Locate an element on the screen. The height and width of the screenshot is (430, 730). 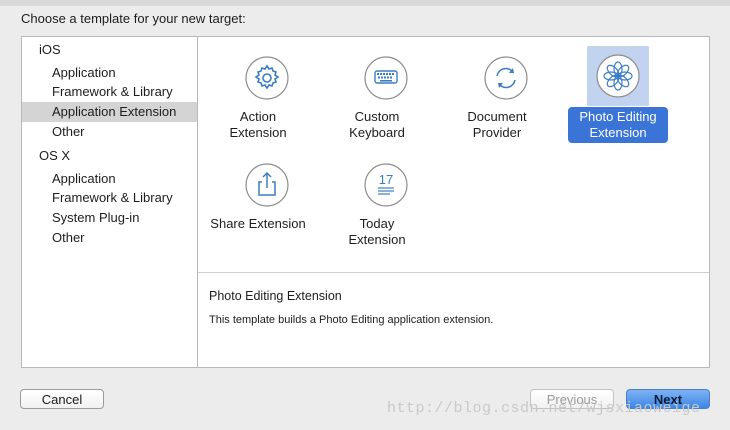
template-label-line1: Photo Editing is located at coordinates (618, 116).